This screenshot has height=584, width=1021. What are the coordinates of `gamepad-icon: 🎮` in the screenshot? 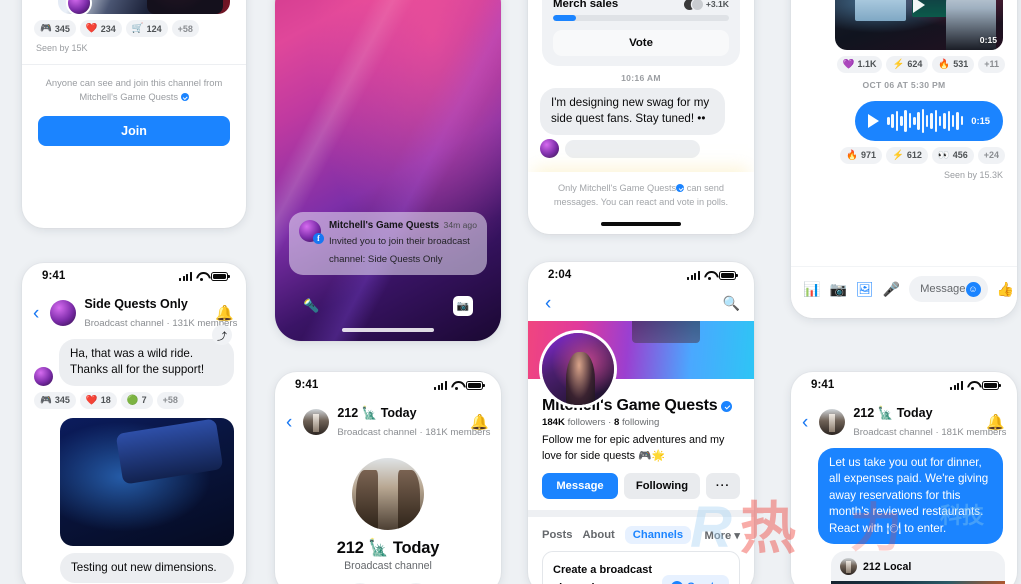 It's located at (46, 400).